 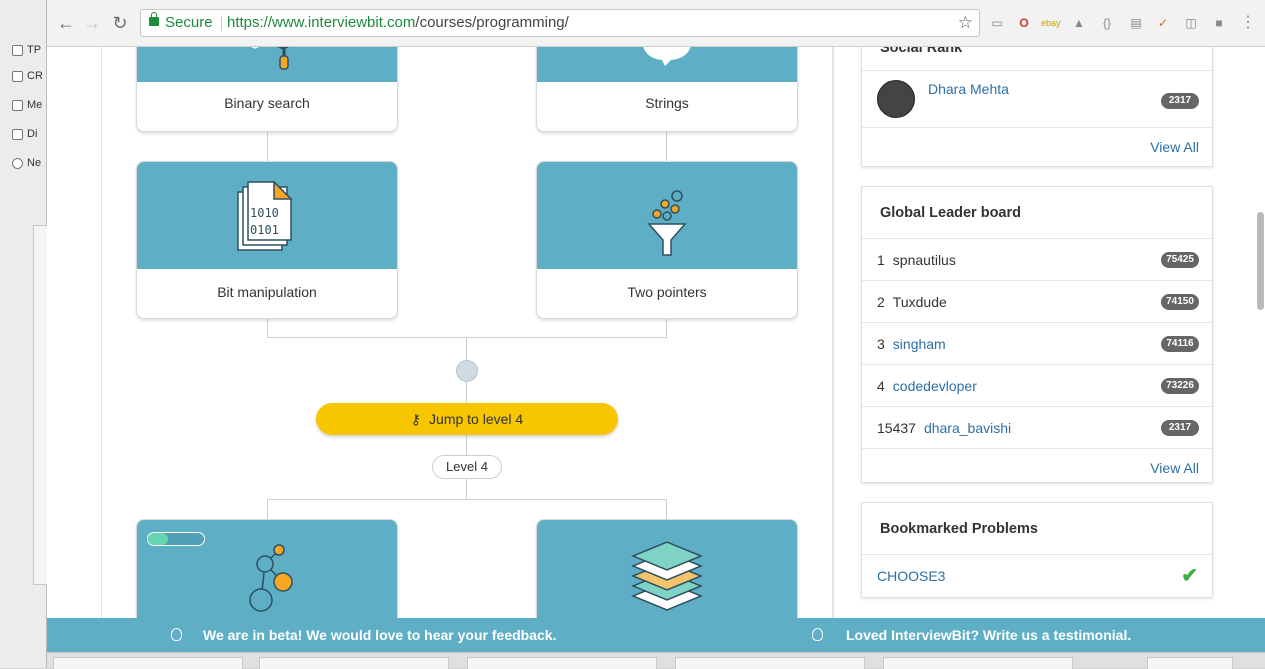 I want to click on rank-number: 1, so click(x=881, y=260).